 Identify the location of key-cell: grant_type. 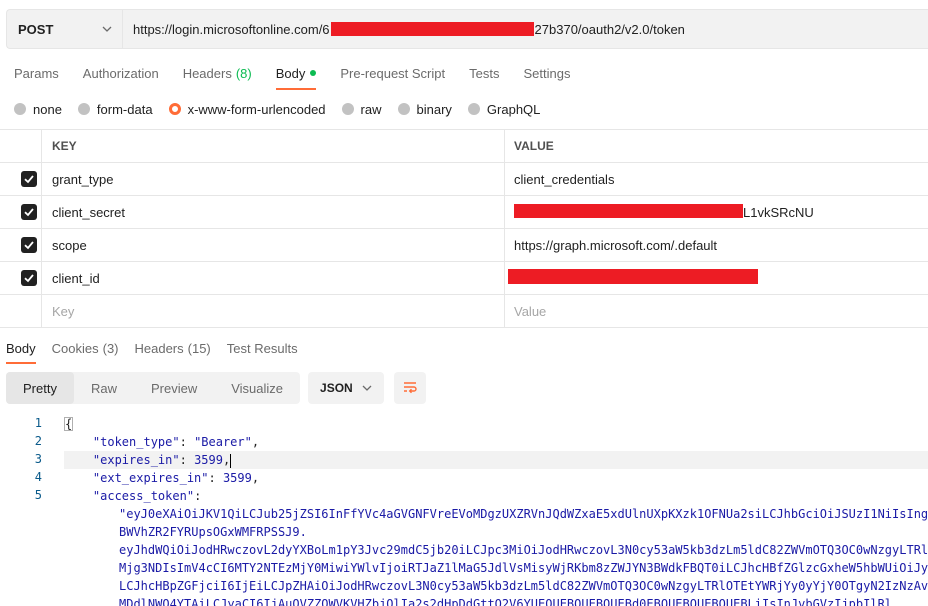
(273, 179).